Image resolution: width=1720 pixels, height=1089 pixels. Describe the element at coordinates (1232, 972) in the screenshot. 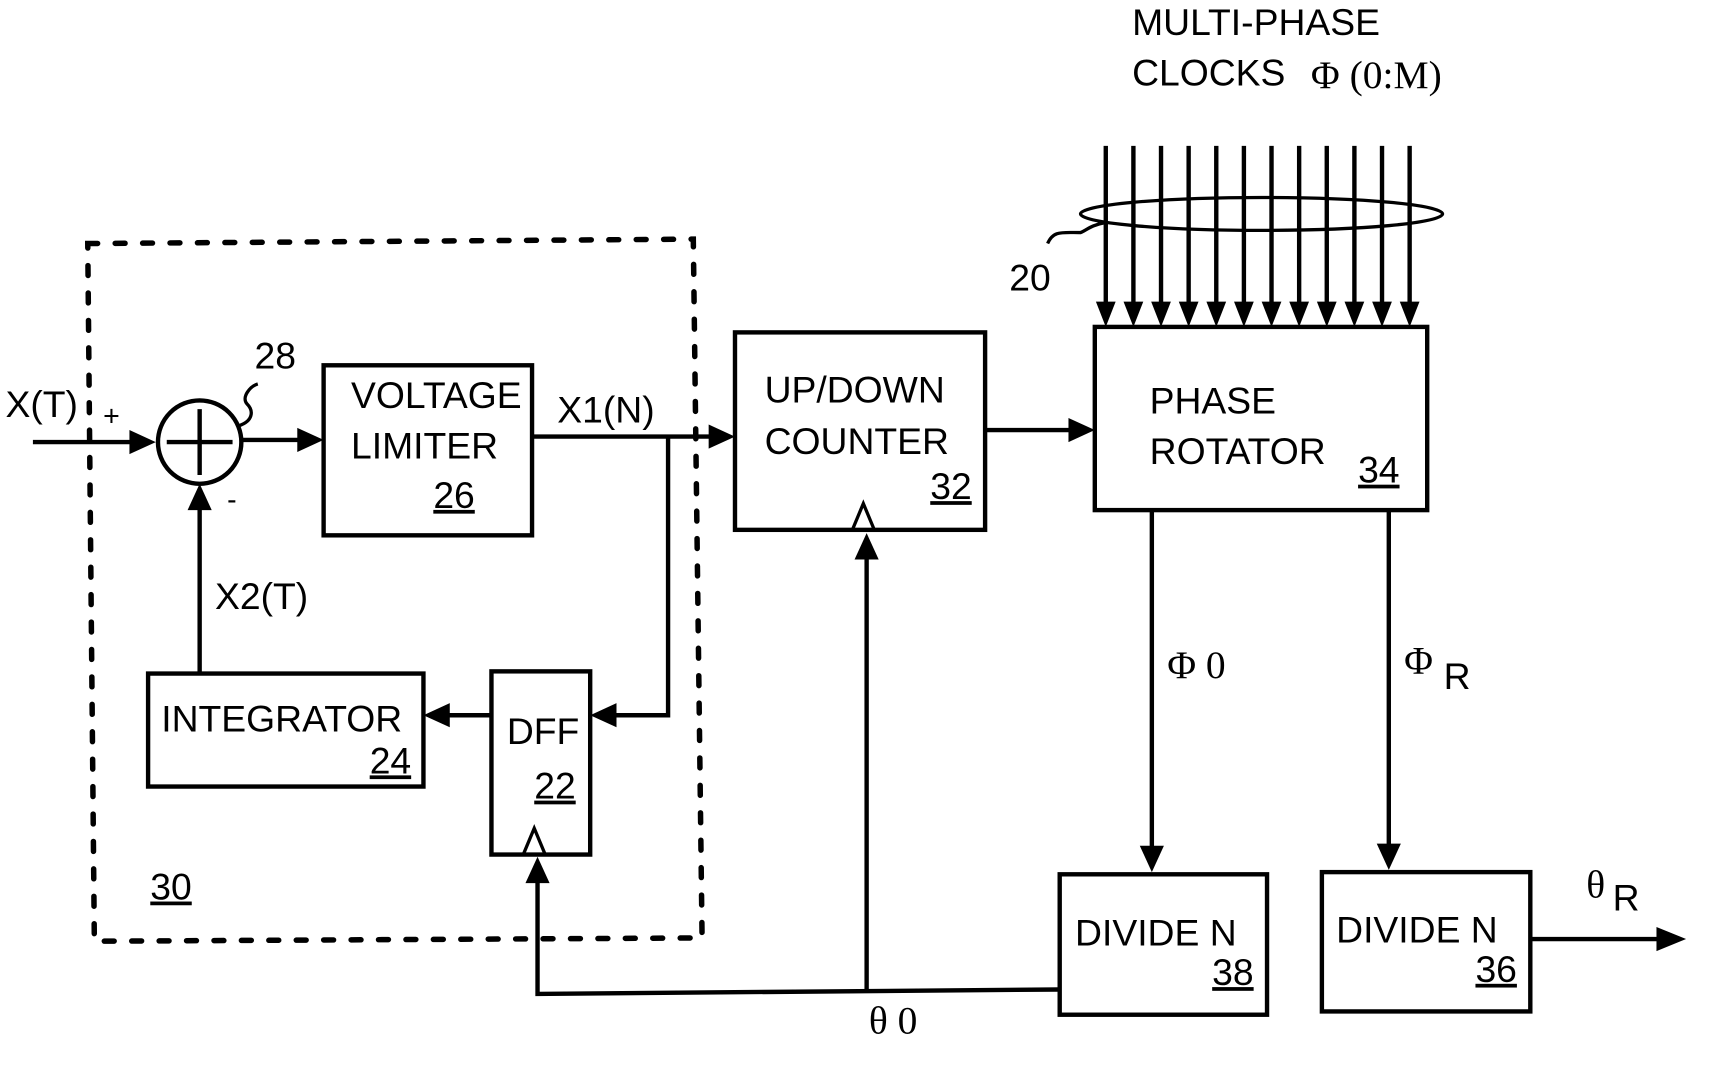

I see `divide38-ref: 38` at that location.